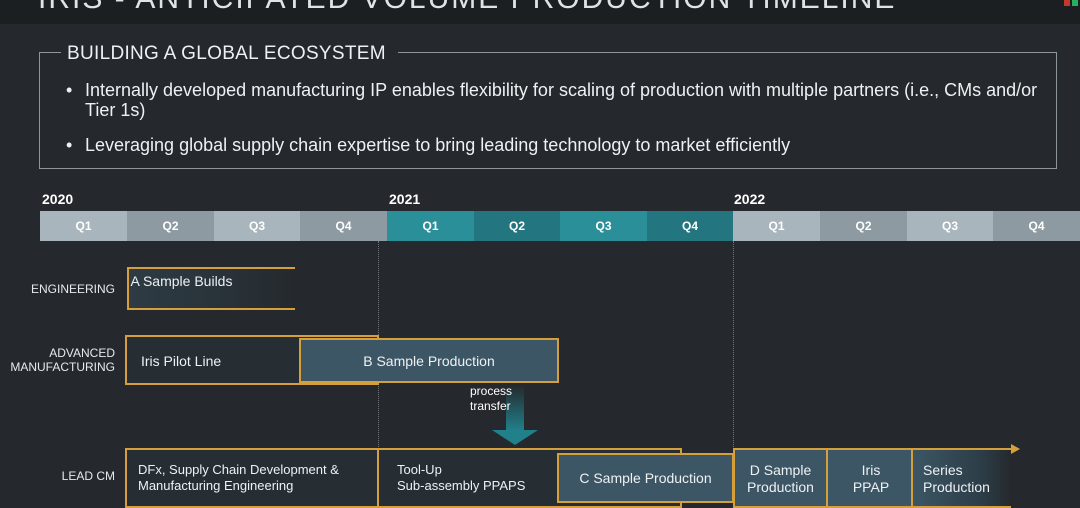 This screenshot has height=508, width=1080. What do you see at coordinates (226, 53) in the screenshot?
I see `ecosystem-title: BUILDING A GLOBAL ECOSYSTEM` at bounding box center [226, 53].